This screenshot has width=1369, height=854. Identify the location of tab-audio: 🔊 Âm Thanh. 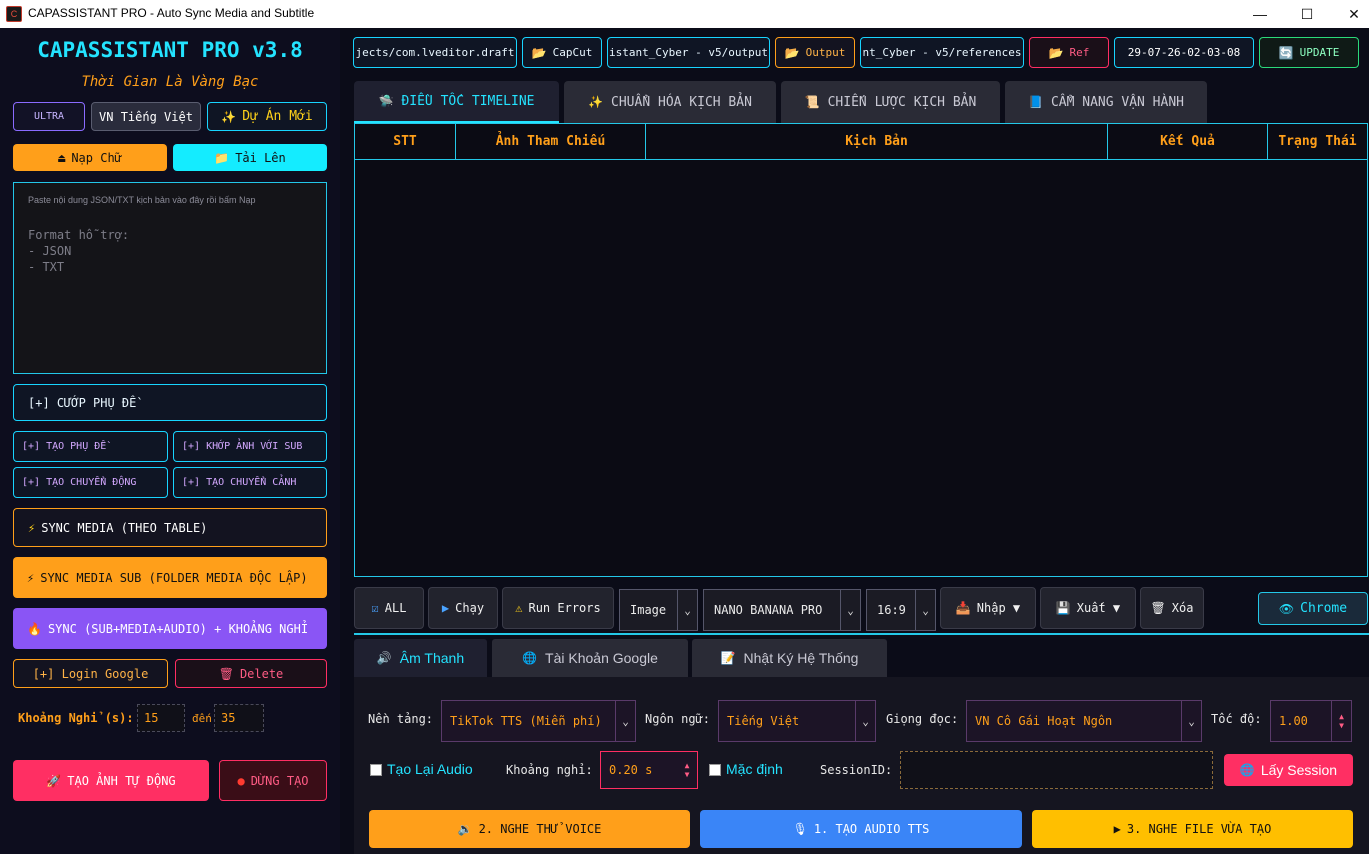
(420, 658).